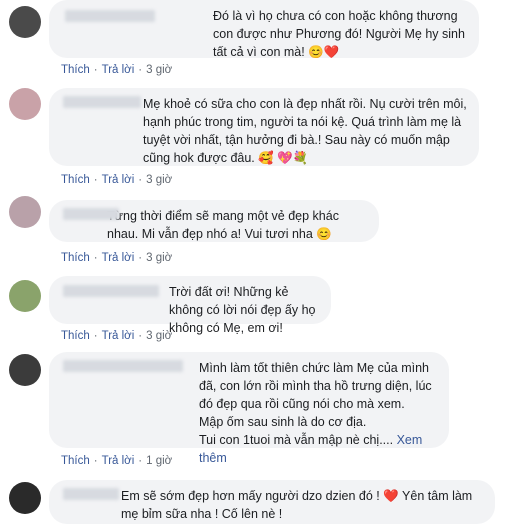  What do you see at coordinates (159, 461) in the screenshot?
I see `comment-time: 1 giờ` at bounding box center [159, 461].